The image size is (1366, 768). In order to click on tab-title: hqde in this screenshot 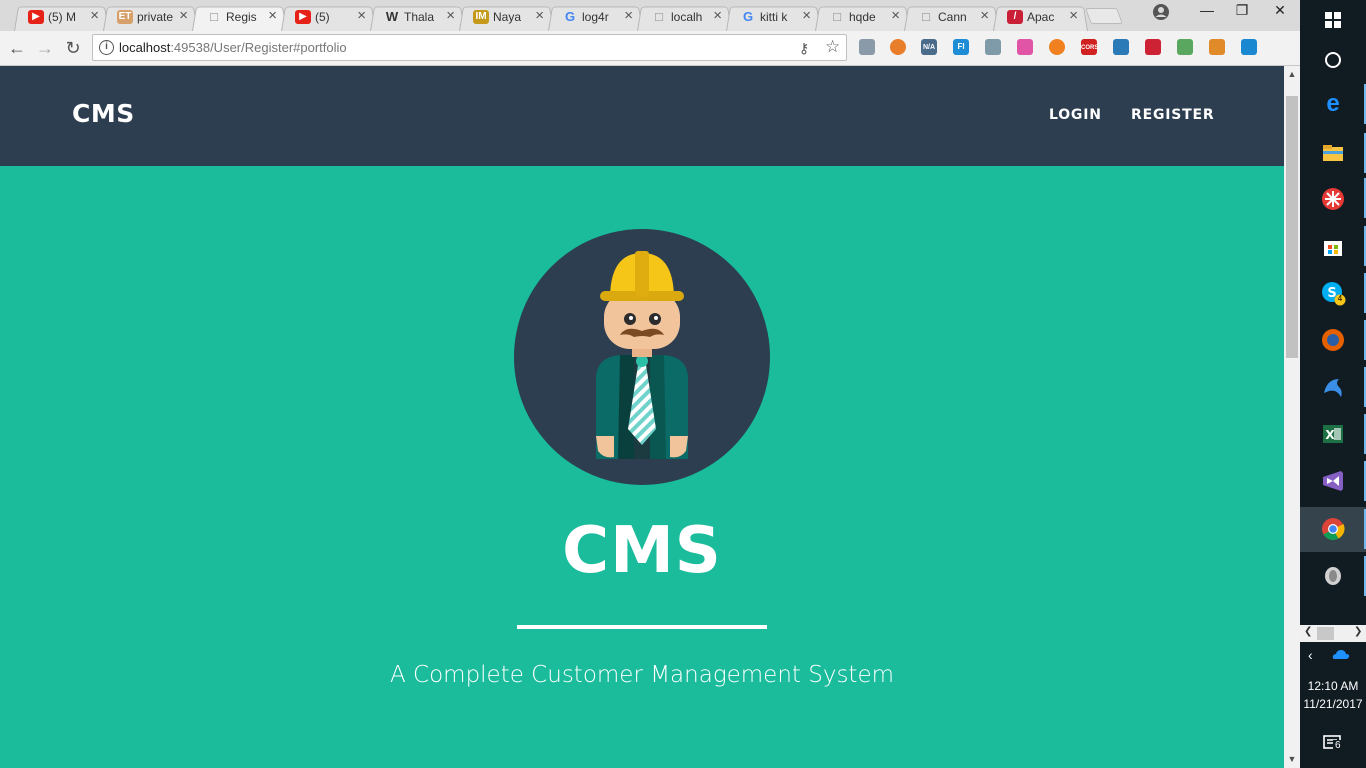, I will do `click(862, 17)`.